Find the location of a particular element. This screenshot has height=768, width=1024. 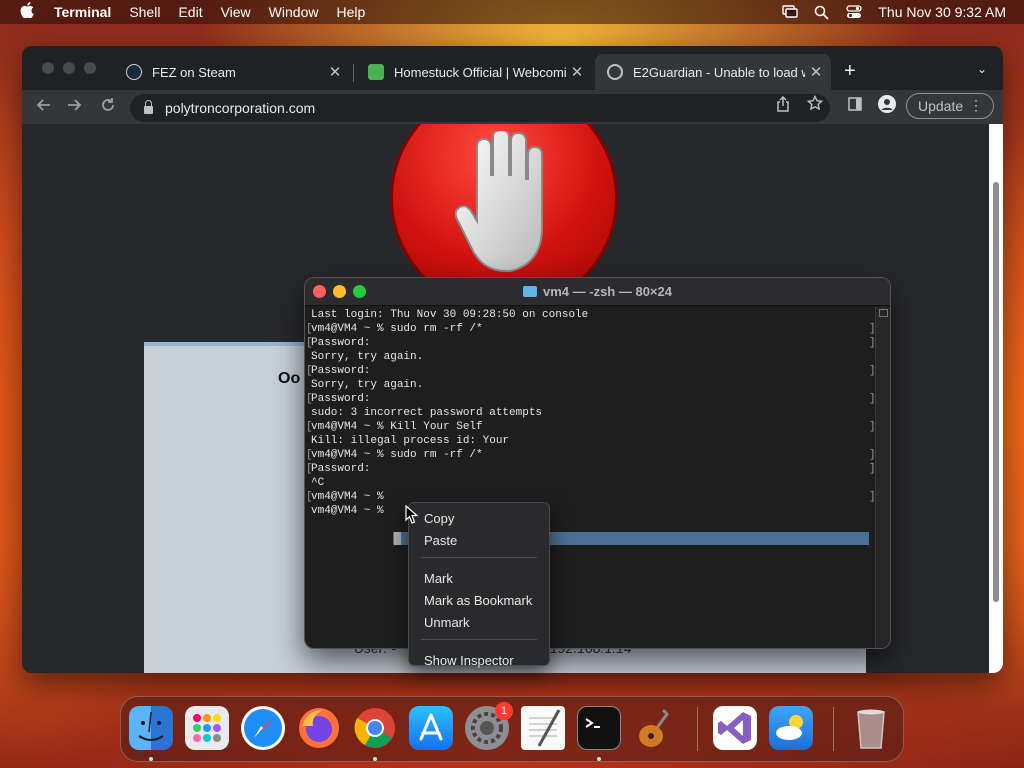

spotlight-search-icon is located at coordinates (822, 12).